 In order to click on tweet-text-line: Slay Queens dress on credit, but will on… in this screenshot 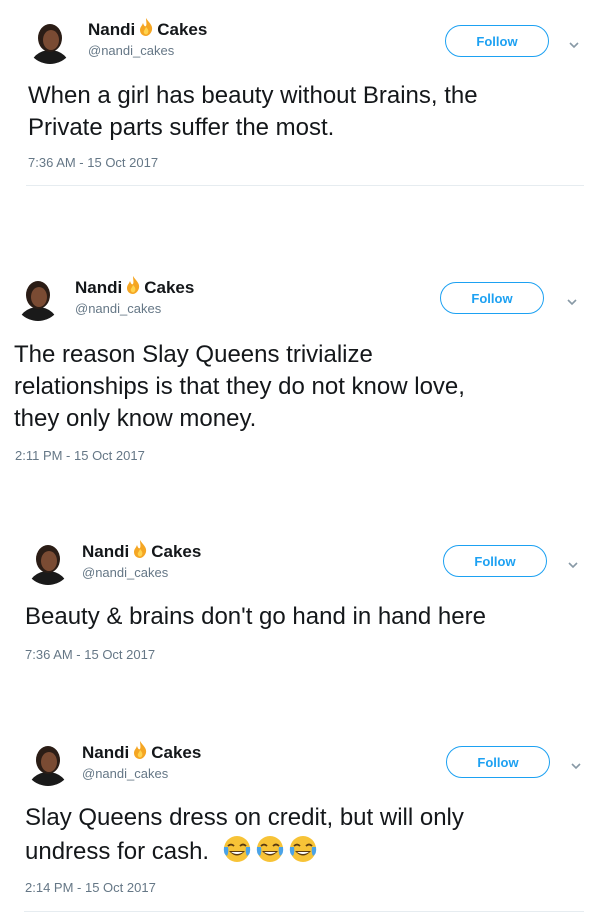, I will do `click(244, 817)`.